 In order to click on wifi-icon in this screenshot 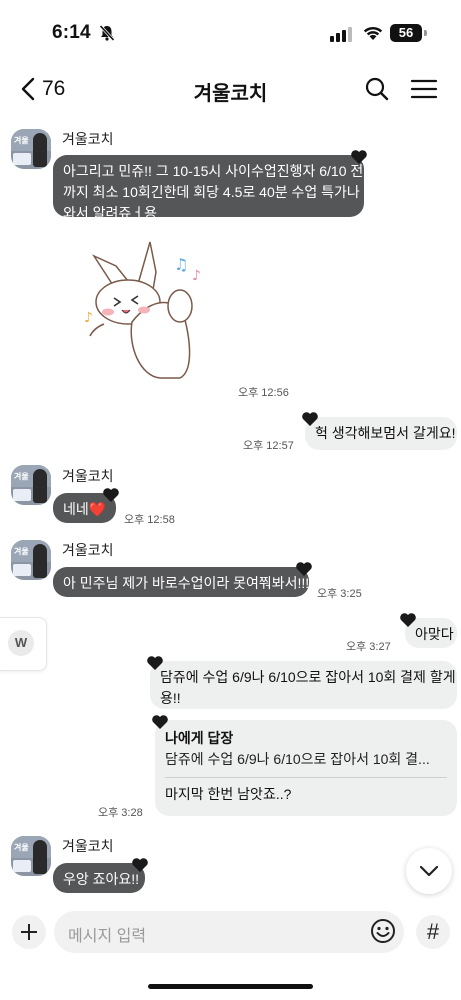, I will do `click(373, 33)`.